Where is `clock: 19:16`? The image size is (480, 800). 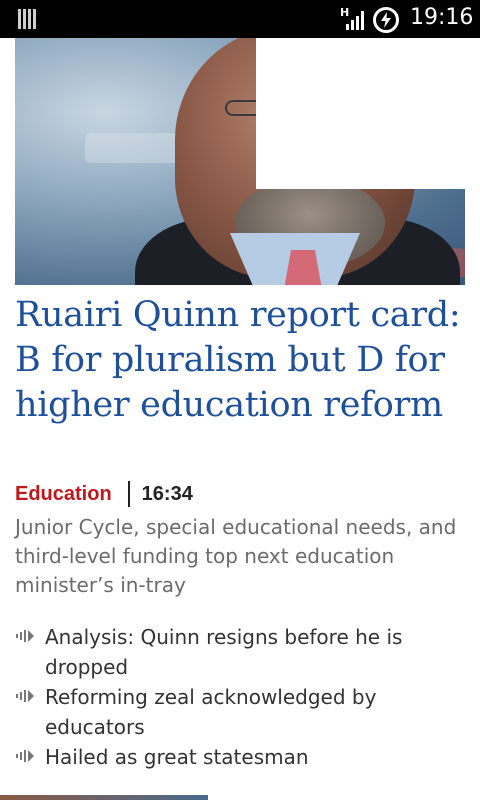 clock: 19:16 is located at coordinates (442, 17).